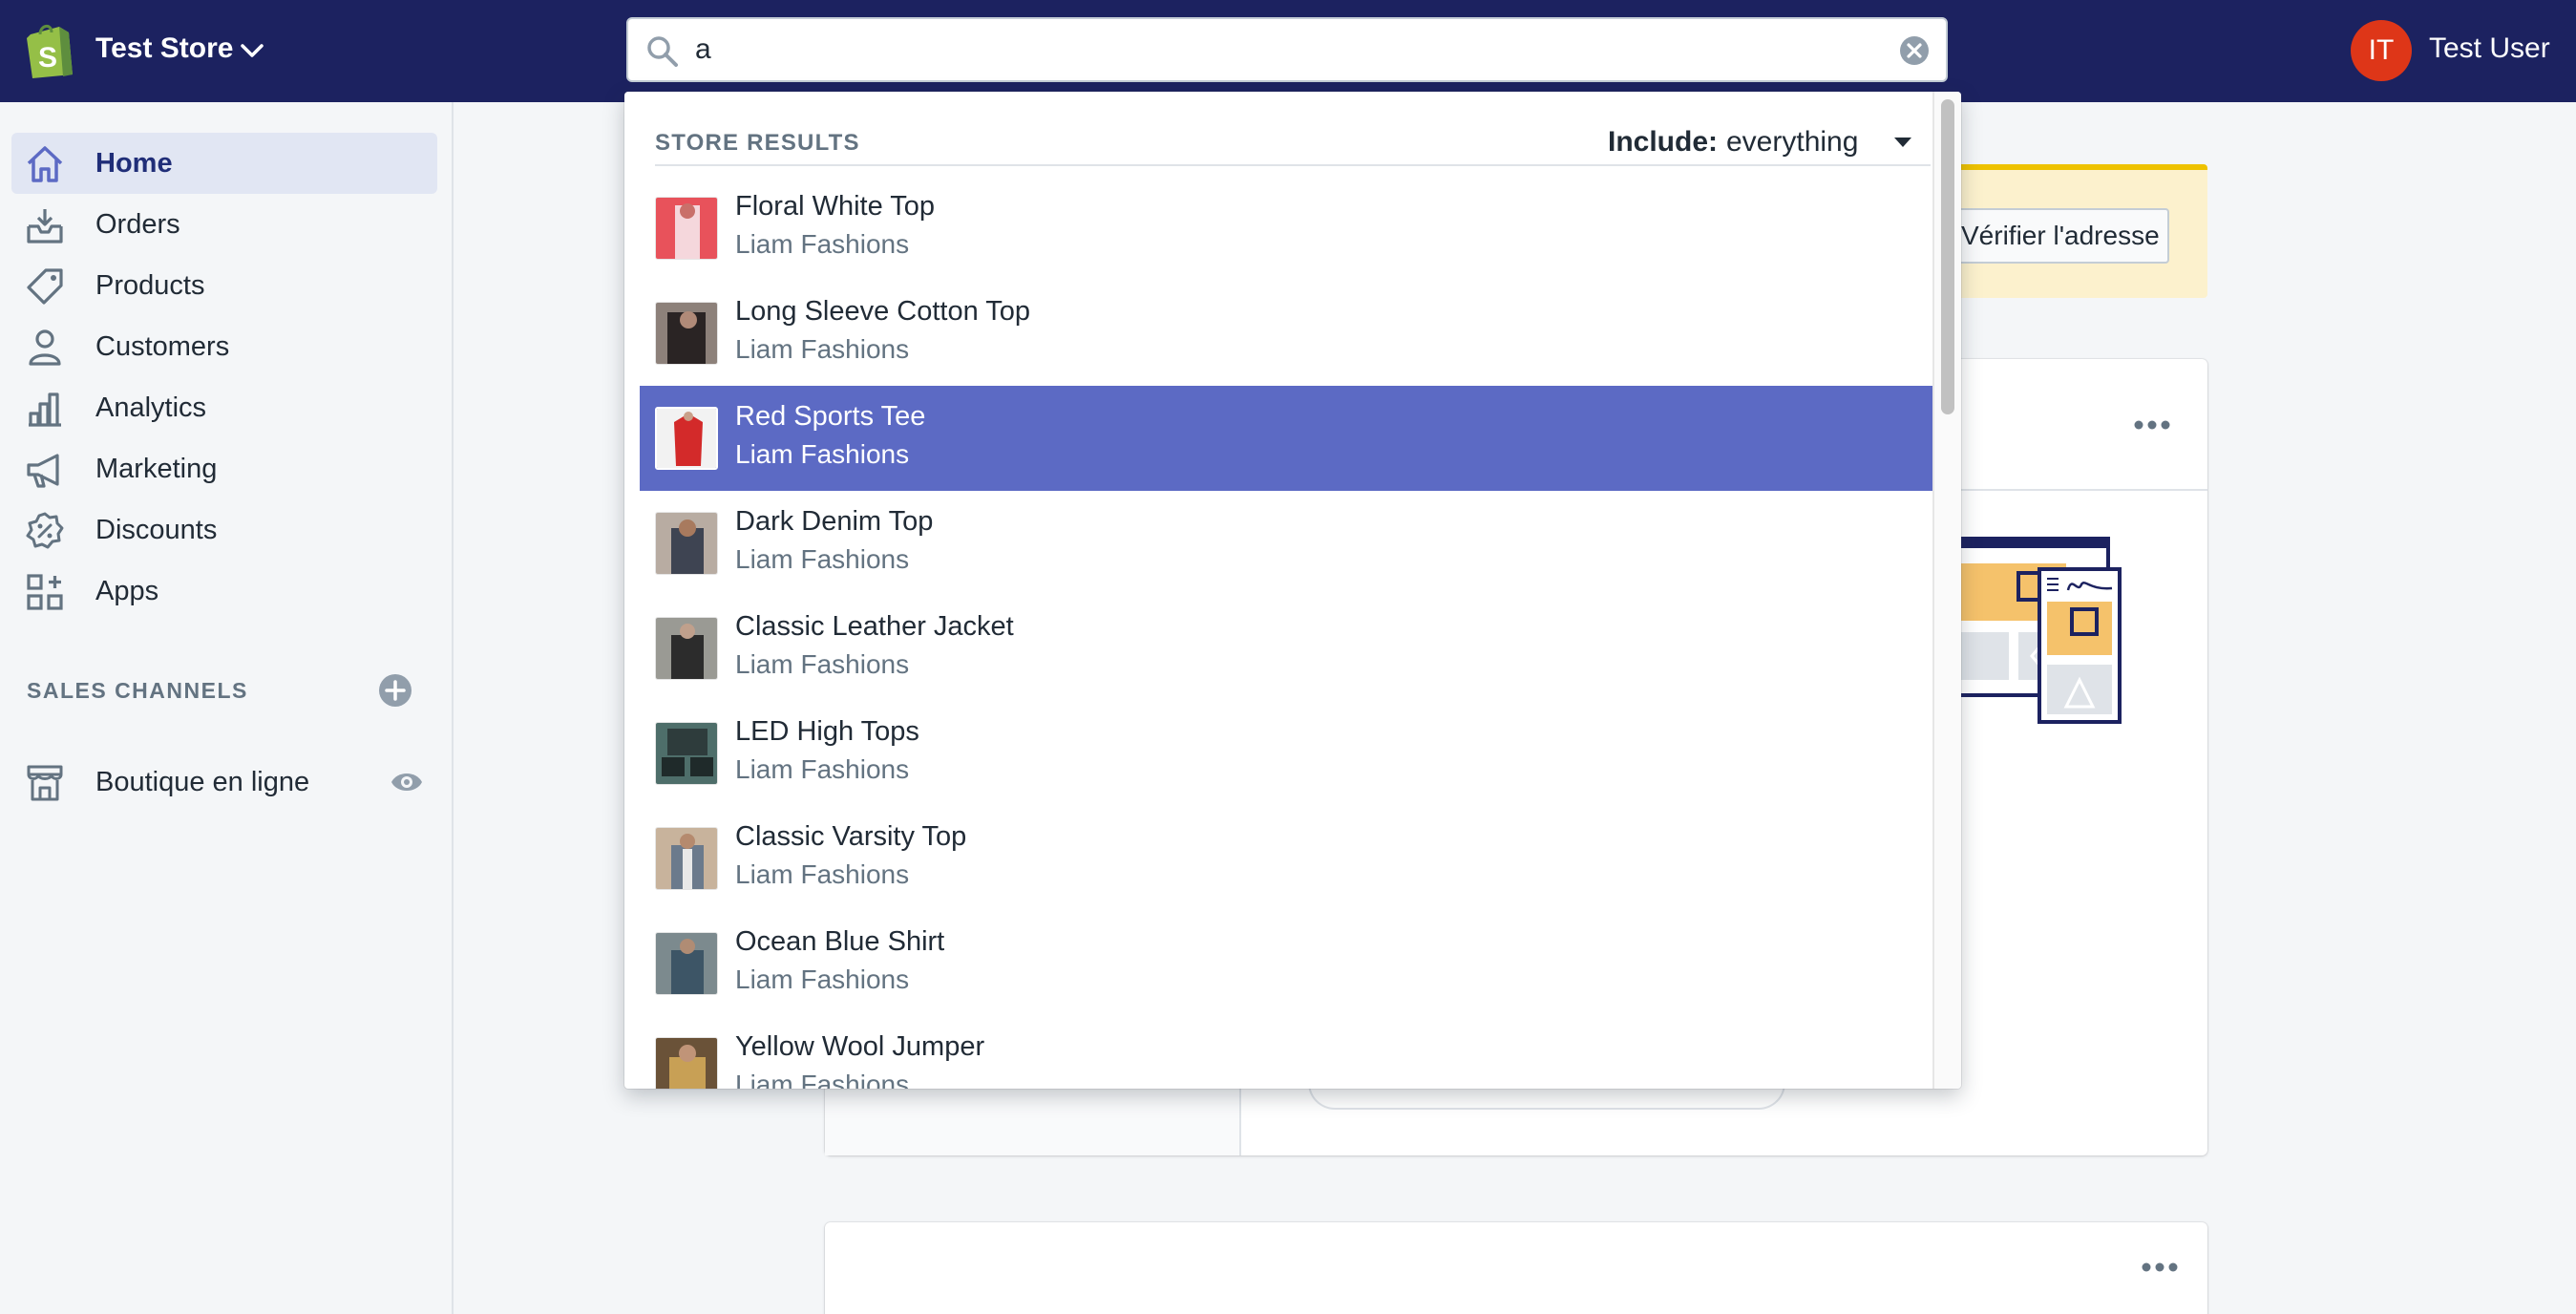  What do you see at coordinates (45, 286) in the screenshot?
I see `tag-icon` at bounding box center [45, 286].